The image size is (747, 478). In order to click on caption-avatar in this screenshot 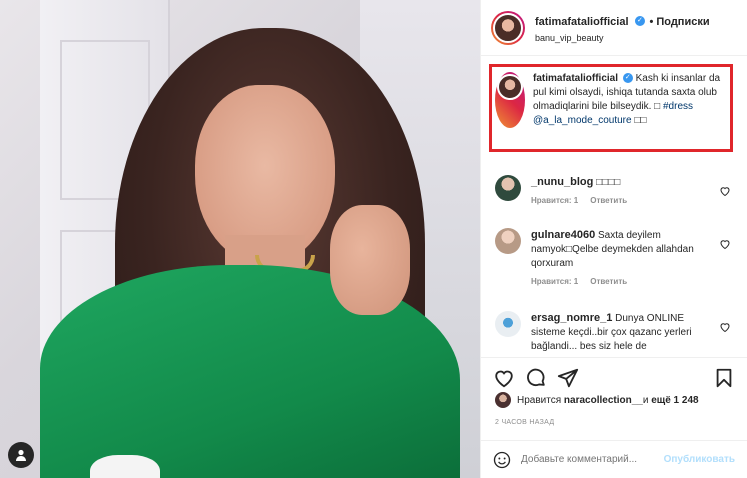, I will do `click(510, 100)`.